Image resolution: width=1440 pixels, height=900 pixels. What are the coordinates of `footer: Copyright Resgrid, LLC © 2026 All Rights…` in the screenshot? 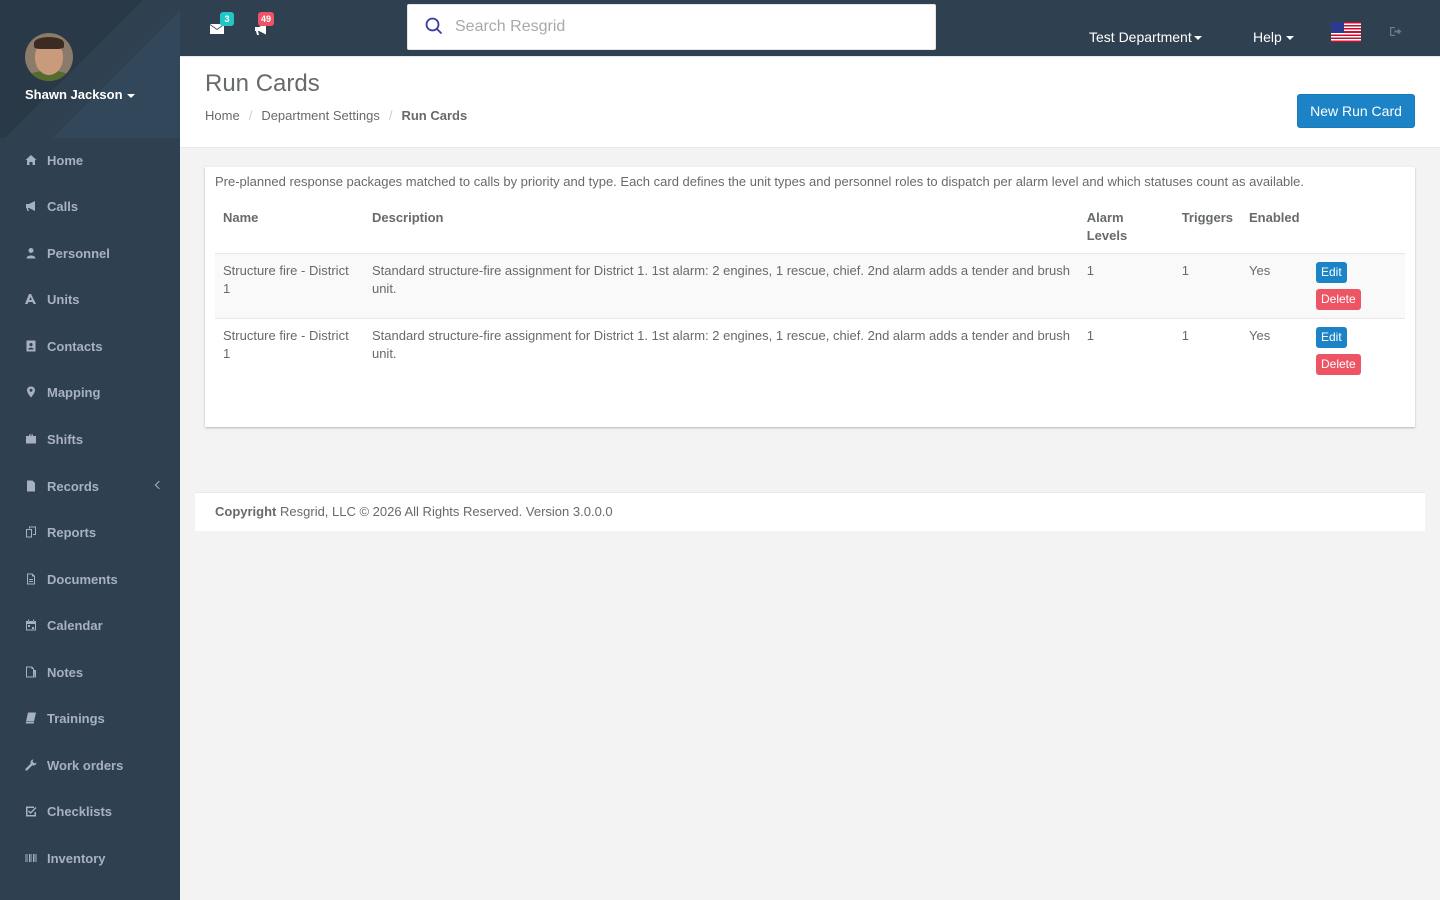 It's located at (810, 511).